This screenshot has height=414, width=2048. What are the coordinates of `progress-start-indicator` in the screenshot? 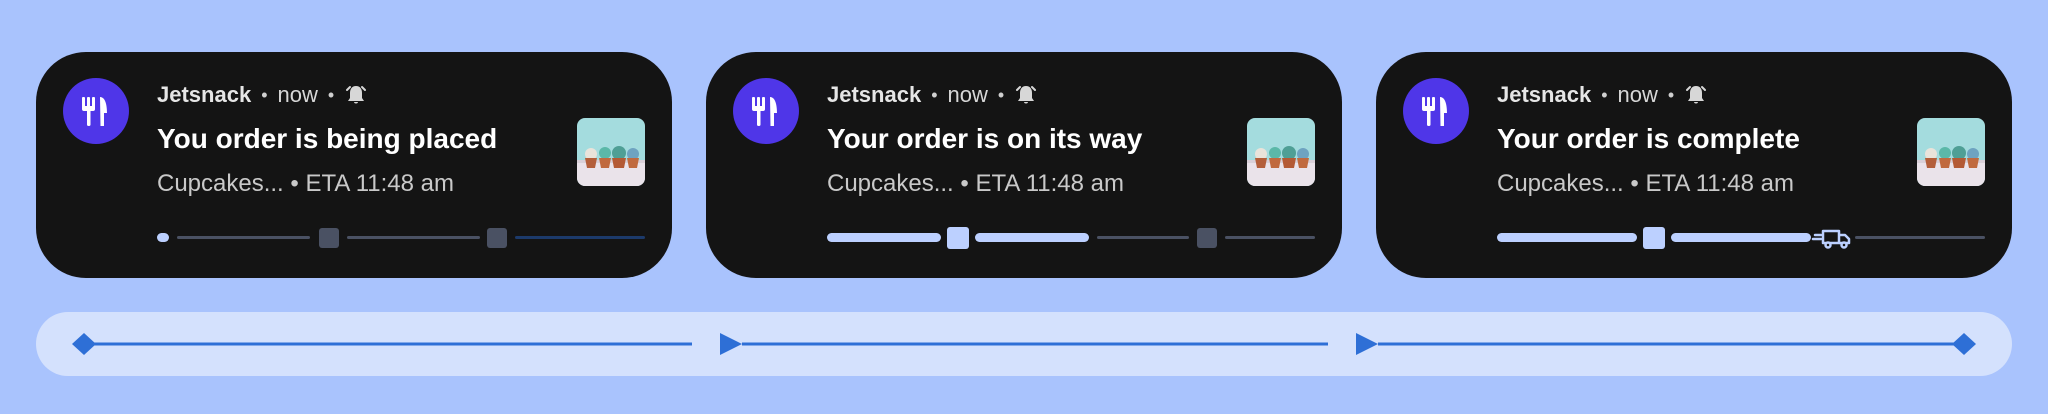 It's located at (163, 237).